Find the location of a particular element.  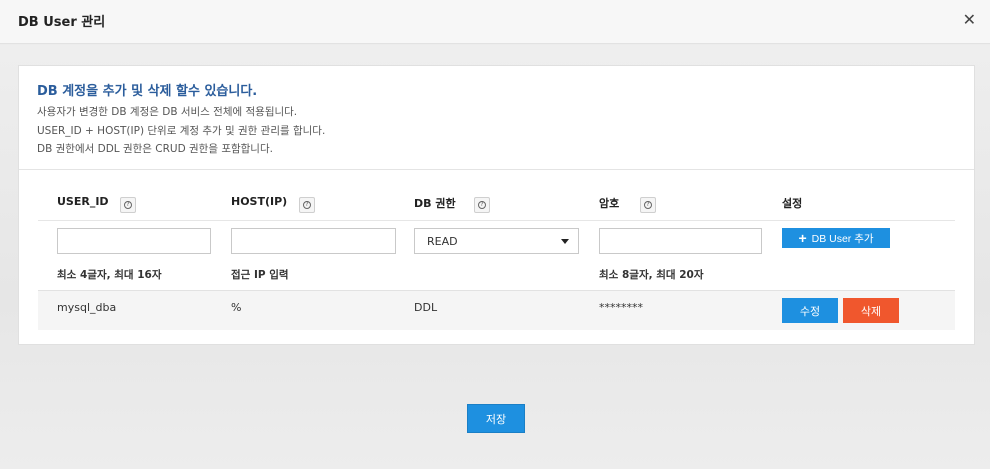

save-button: 저장 is located at coordinates (496, 418).